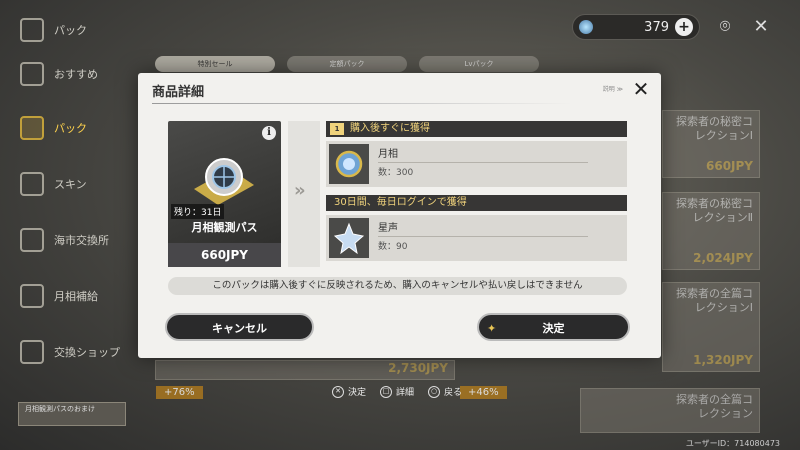 This screenshot has height=450, width=800. Describe the element at coordinates (732, 443) in the screenshot. I see `user-id: ユーザーID：714080473` at that location.